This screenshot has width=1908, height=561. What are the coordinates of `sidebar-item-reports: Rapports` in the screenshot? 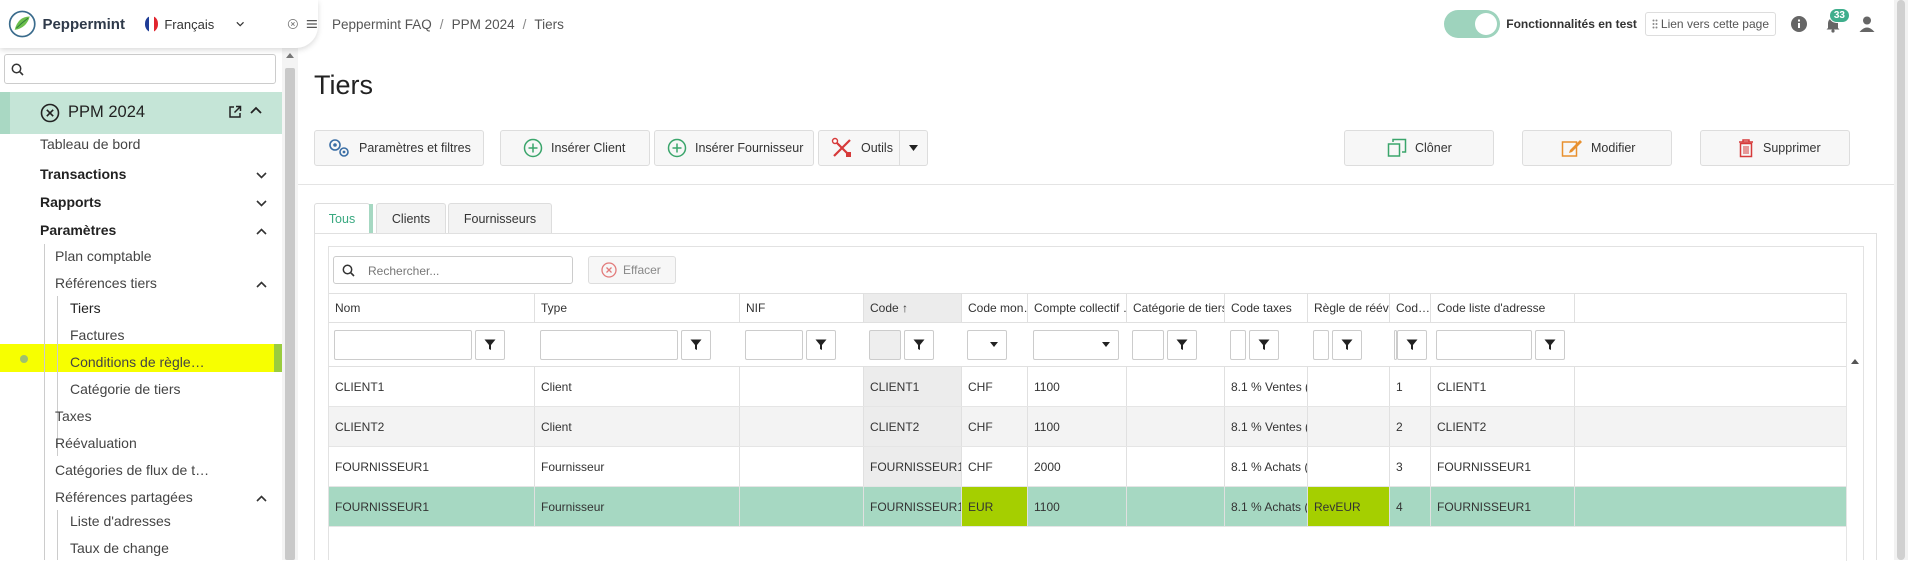 It's located at (70, 202).